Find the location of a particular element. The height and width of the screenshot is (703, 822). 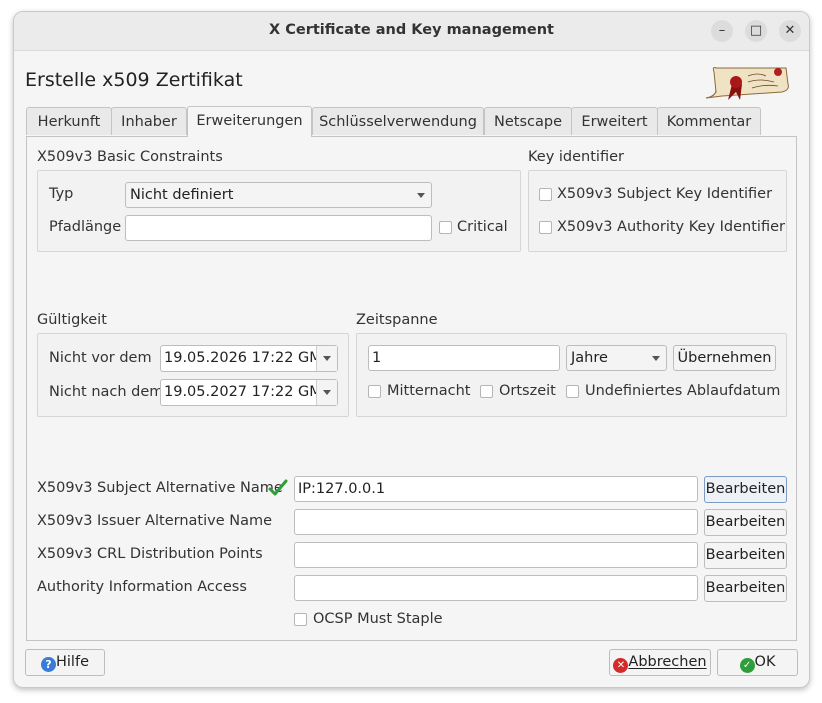

maximize-button: □ is located at coordinates (756, 31).